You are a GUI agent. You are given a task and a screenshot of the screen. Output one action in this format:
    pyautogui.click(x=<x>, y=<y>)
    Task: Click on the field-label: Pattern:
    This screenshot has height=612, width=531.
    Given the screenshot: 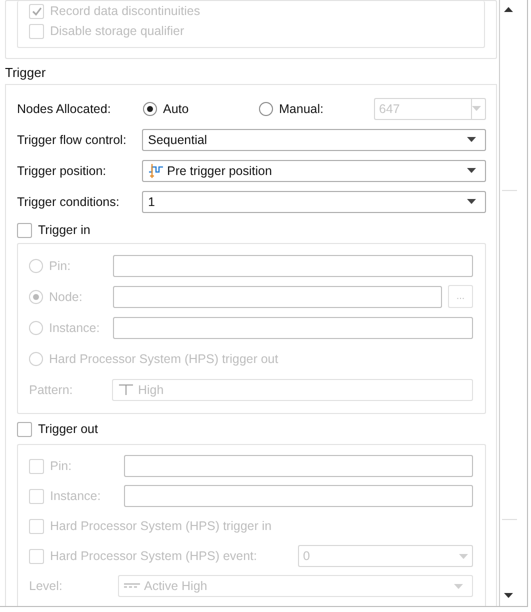 What is the action you would take?
    pyautogui.click(x=51, y=389)
    